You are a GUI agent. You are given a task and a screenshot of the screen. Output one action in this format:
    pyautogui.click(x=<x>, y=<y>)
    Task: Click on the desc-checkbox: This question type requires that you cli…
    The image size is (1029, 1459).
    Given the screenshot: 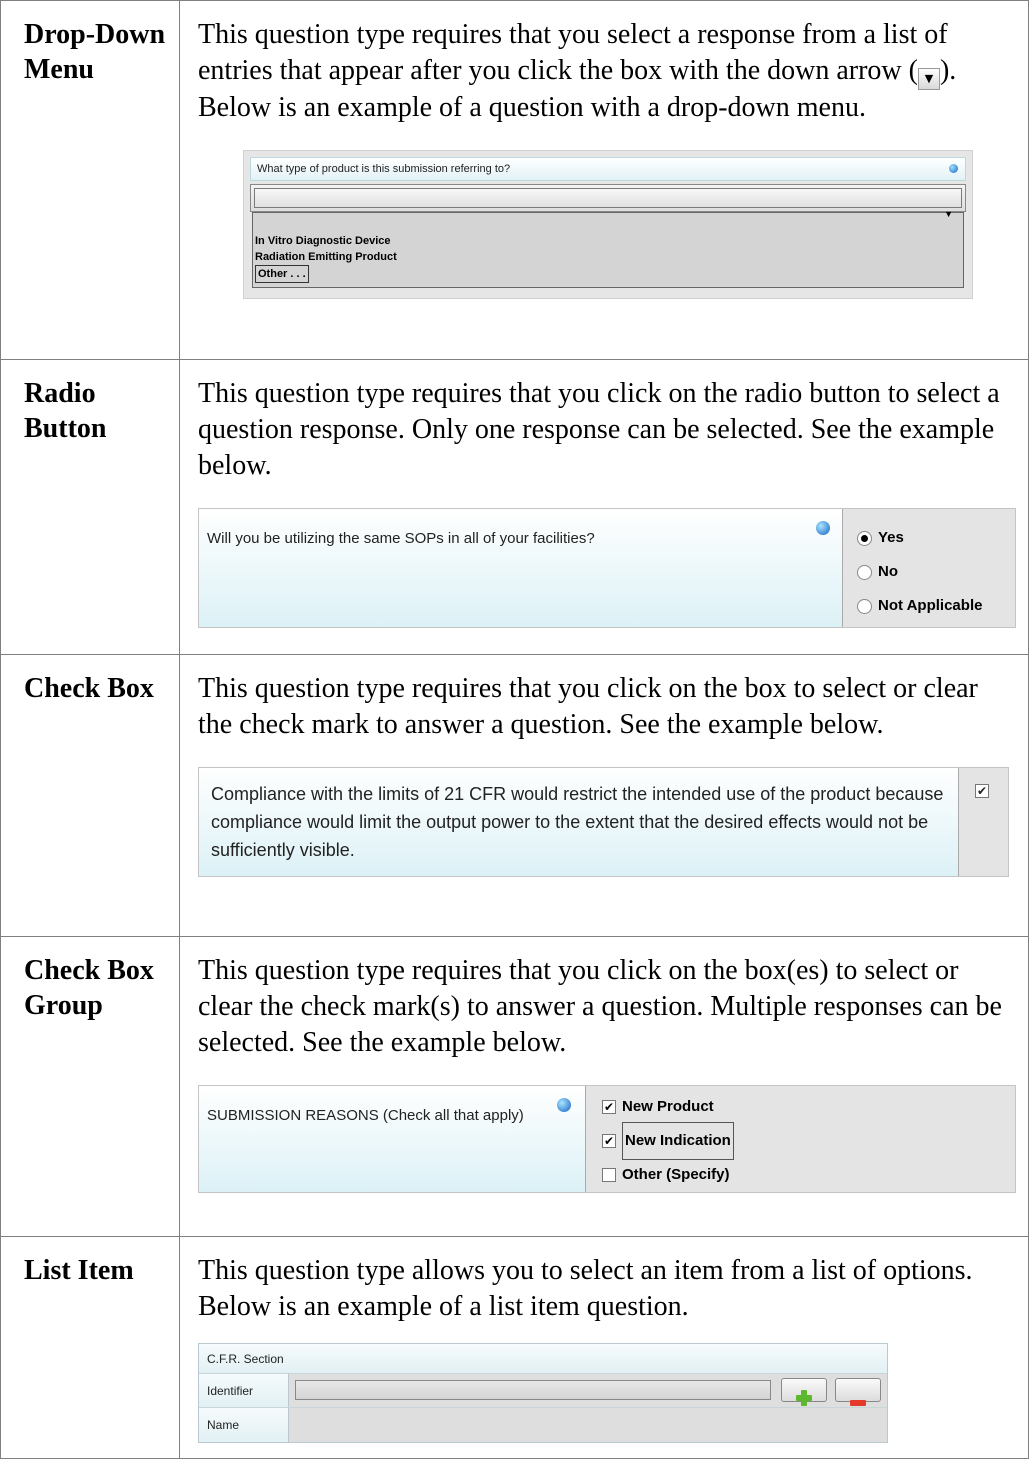 What is the action you would take?
    pyautogui.click(x=588, y=706)
    